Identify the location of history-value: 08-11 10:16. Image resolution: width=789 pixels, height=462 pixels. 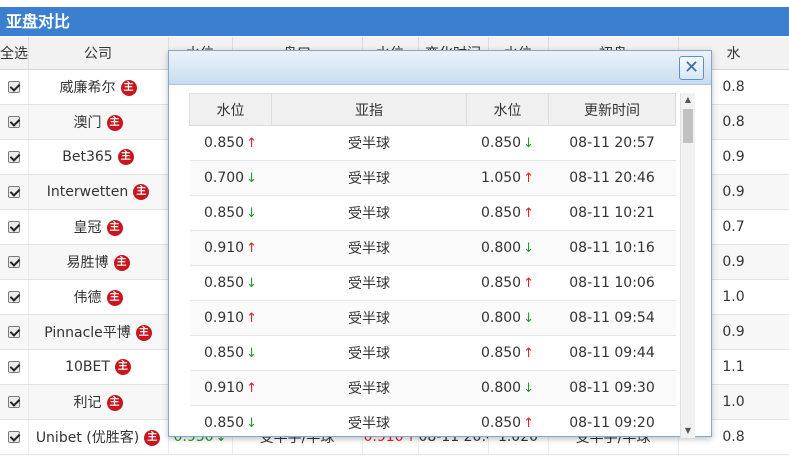
(612, 248).